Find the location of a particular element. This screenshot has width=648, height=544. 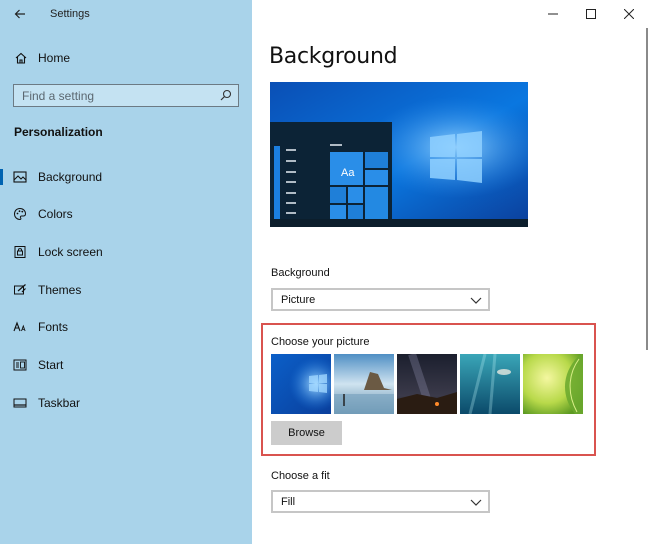

browse-button: Browse is located at coordinates (306, 433).